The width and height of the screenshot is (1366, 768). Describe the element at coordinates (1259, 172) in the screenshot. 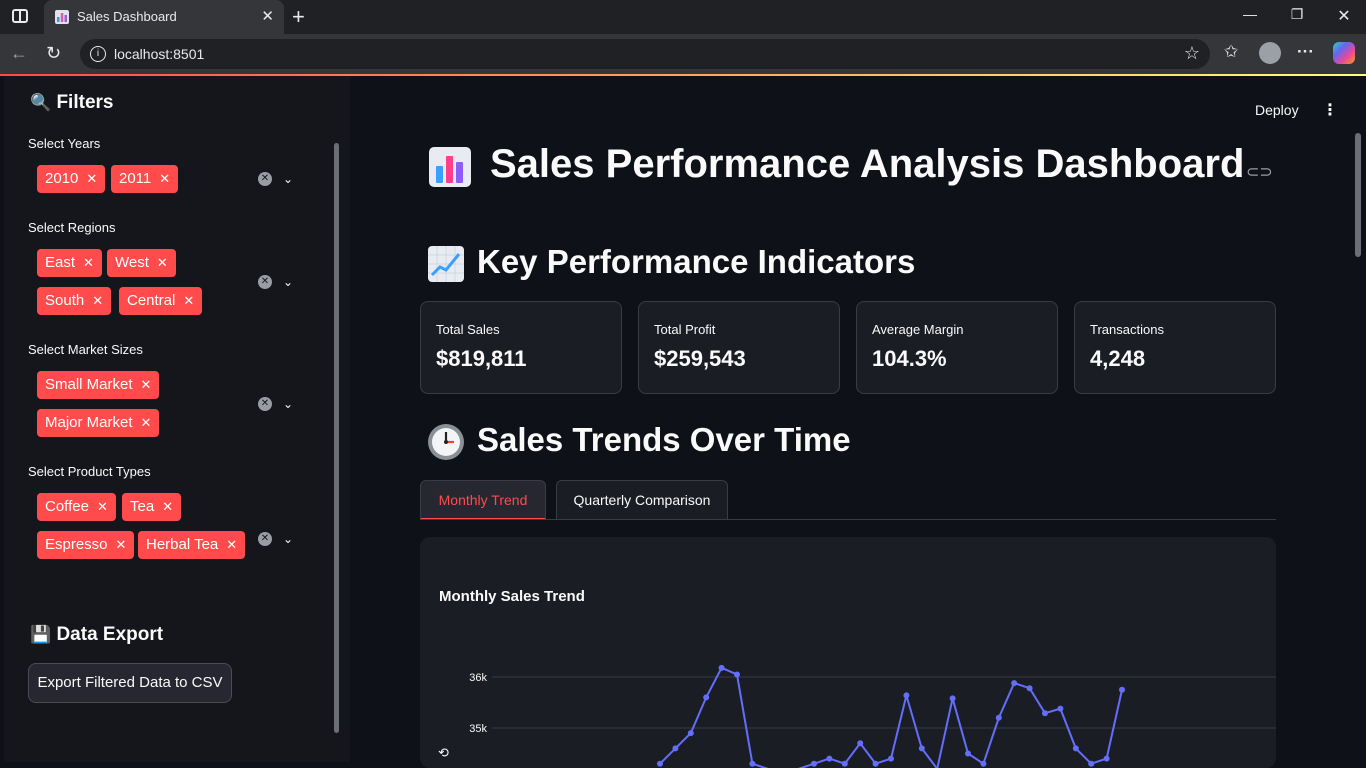

I see `anchor-link-icon: ⊂⊃` at that location.